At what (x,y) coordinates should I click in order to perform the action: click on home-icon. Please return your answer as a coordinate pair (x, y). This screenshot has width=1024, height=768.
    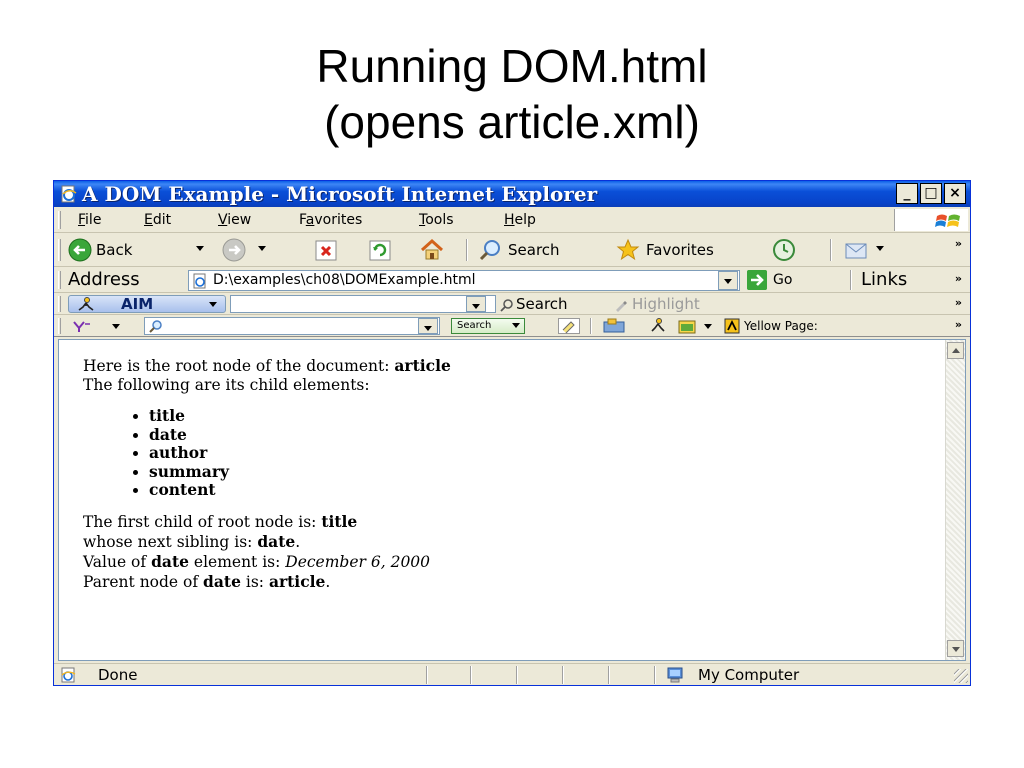
    Looking at the image, I should click on (432, 250).